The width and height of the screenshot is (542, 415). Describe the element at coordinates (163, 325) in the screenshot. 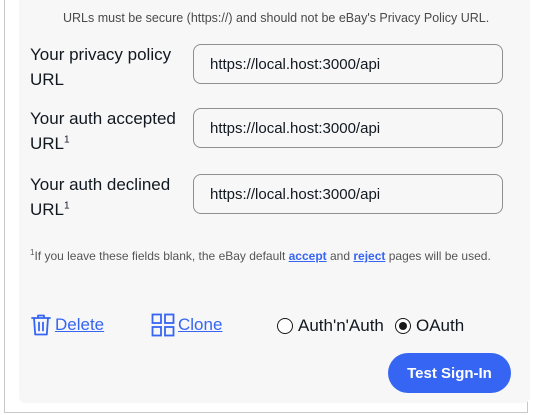

I see `grid-copy-icon` at that location.